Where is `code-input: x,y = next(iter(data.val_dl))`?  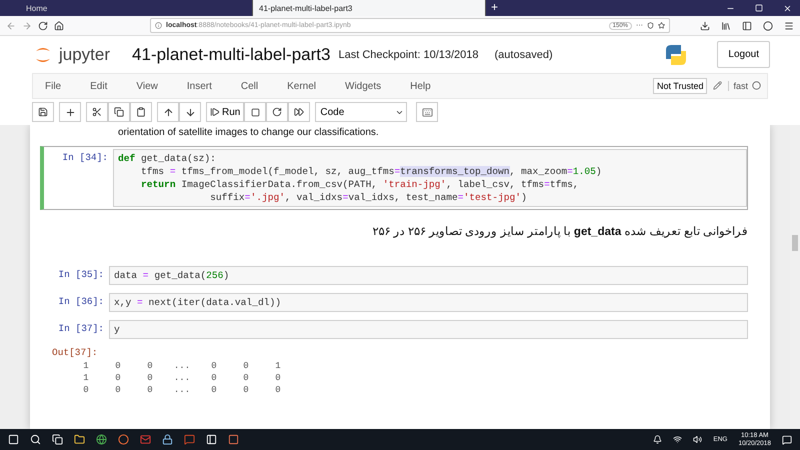 code-input: x,y = next(iter(data.val_dl)) is located at coordinates (428, 302).